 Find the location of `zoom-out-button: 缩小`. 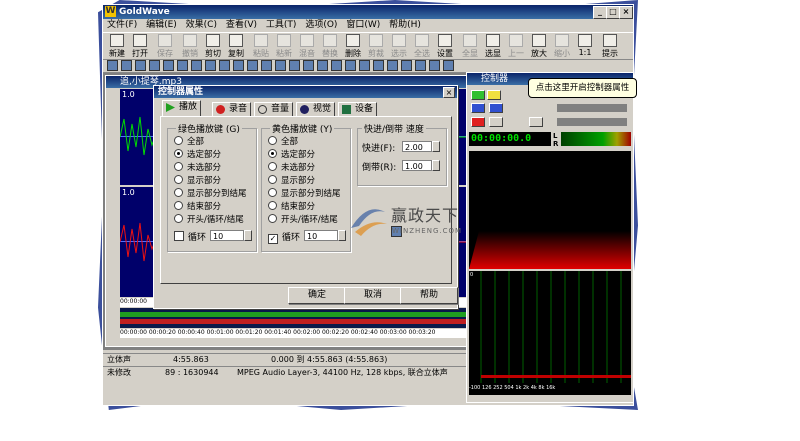

zoom-out-button: 缩小 is located at coordinates (562, 46).